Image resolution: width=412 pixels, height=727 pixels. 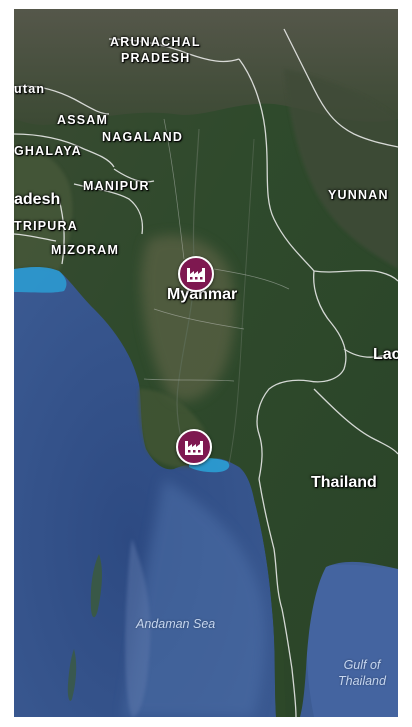 What do you see at coordinates (48, 151) in the screenshot?
I see `label-meghalaya: GHALAYA` at bounding box center [48, 151].